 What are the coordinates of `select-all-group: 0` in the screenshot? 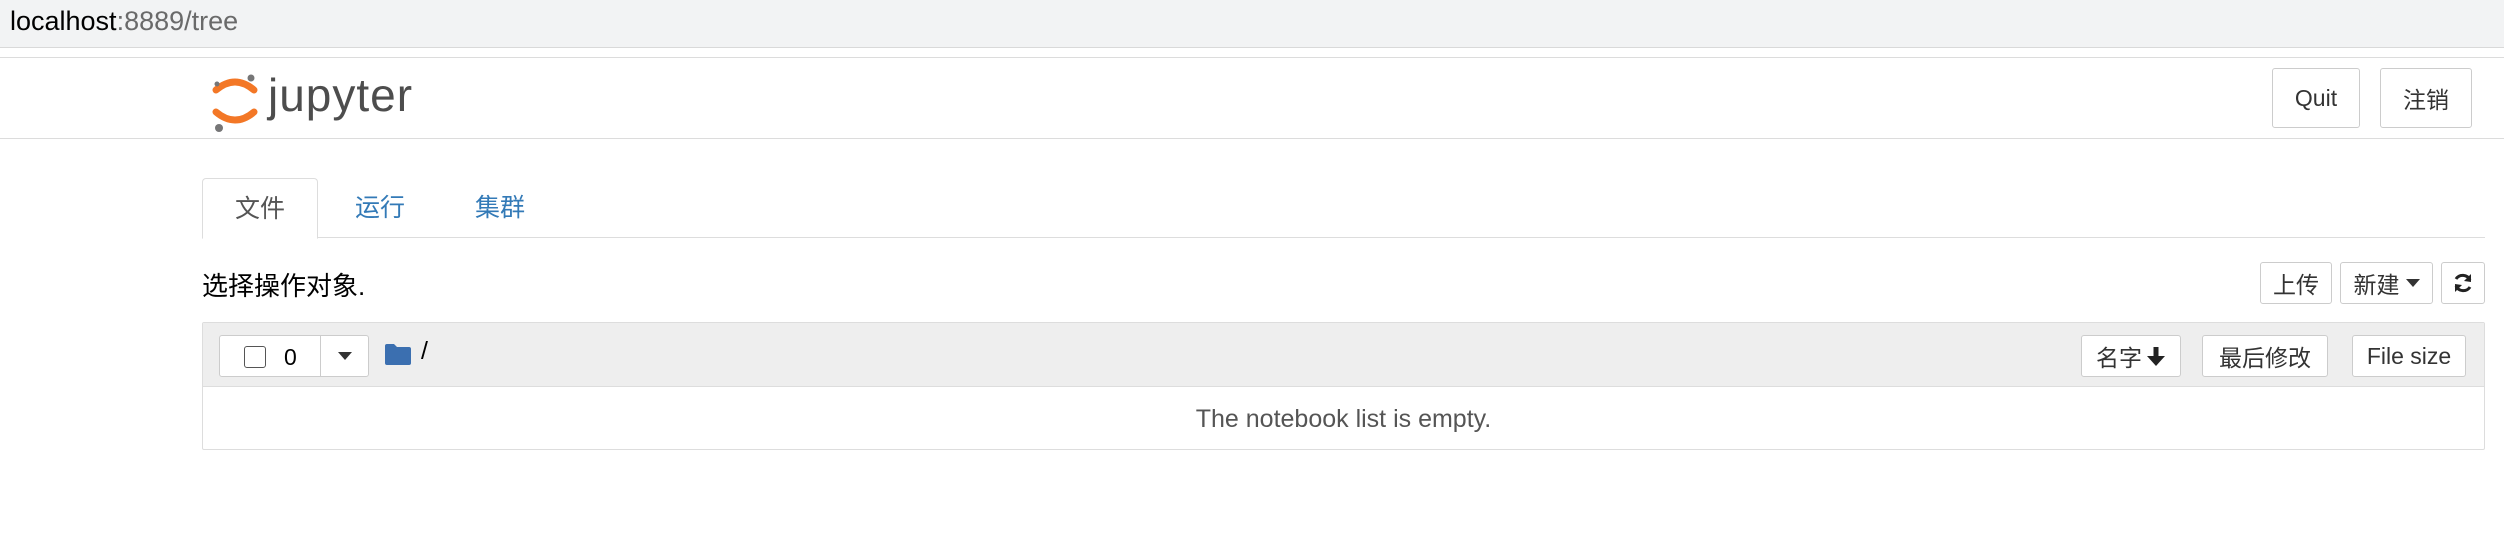 It's located at (294, 356).